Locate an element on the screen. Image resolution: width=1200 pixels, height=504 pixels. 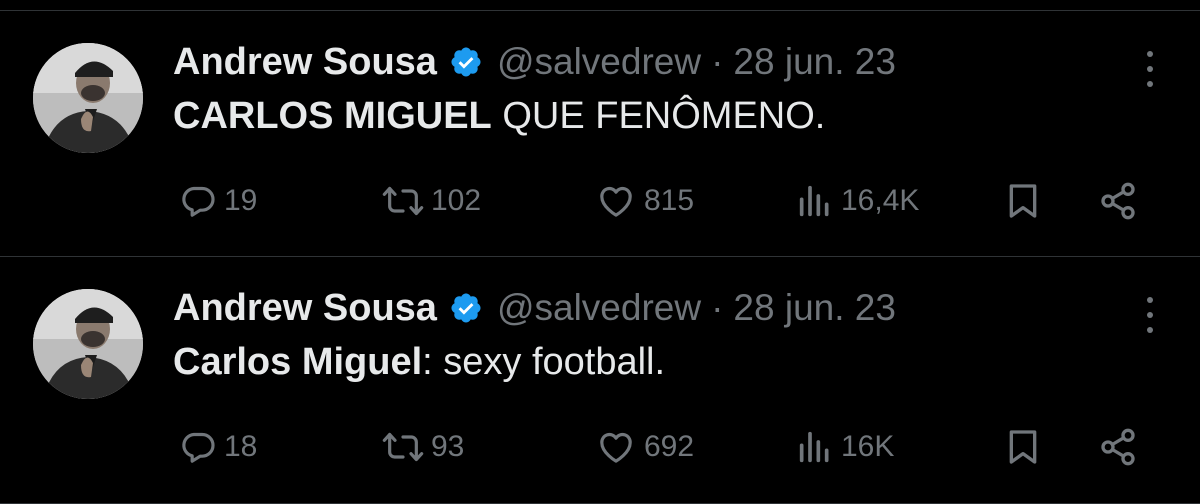
retweet-button: 102 is located at coordinates (431, 201).